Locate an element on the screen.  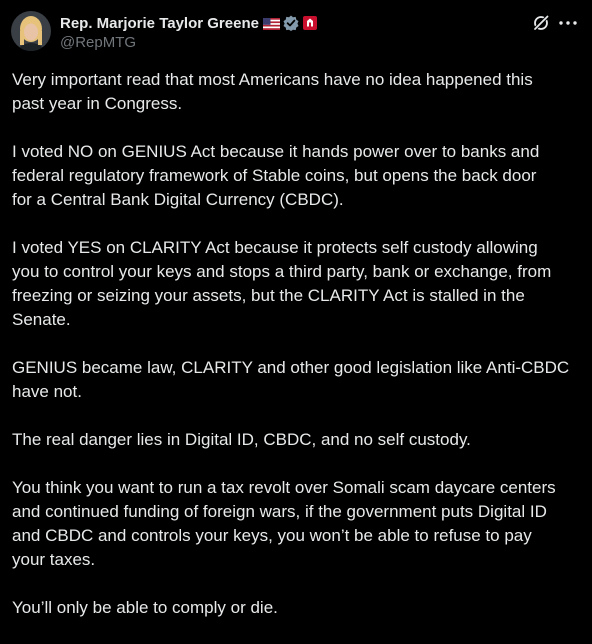
verified-badge-icon is located at coordinates (291, 23).